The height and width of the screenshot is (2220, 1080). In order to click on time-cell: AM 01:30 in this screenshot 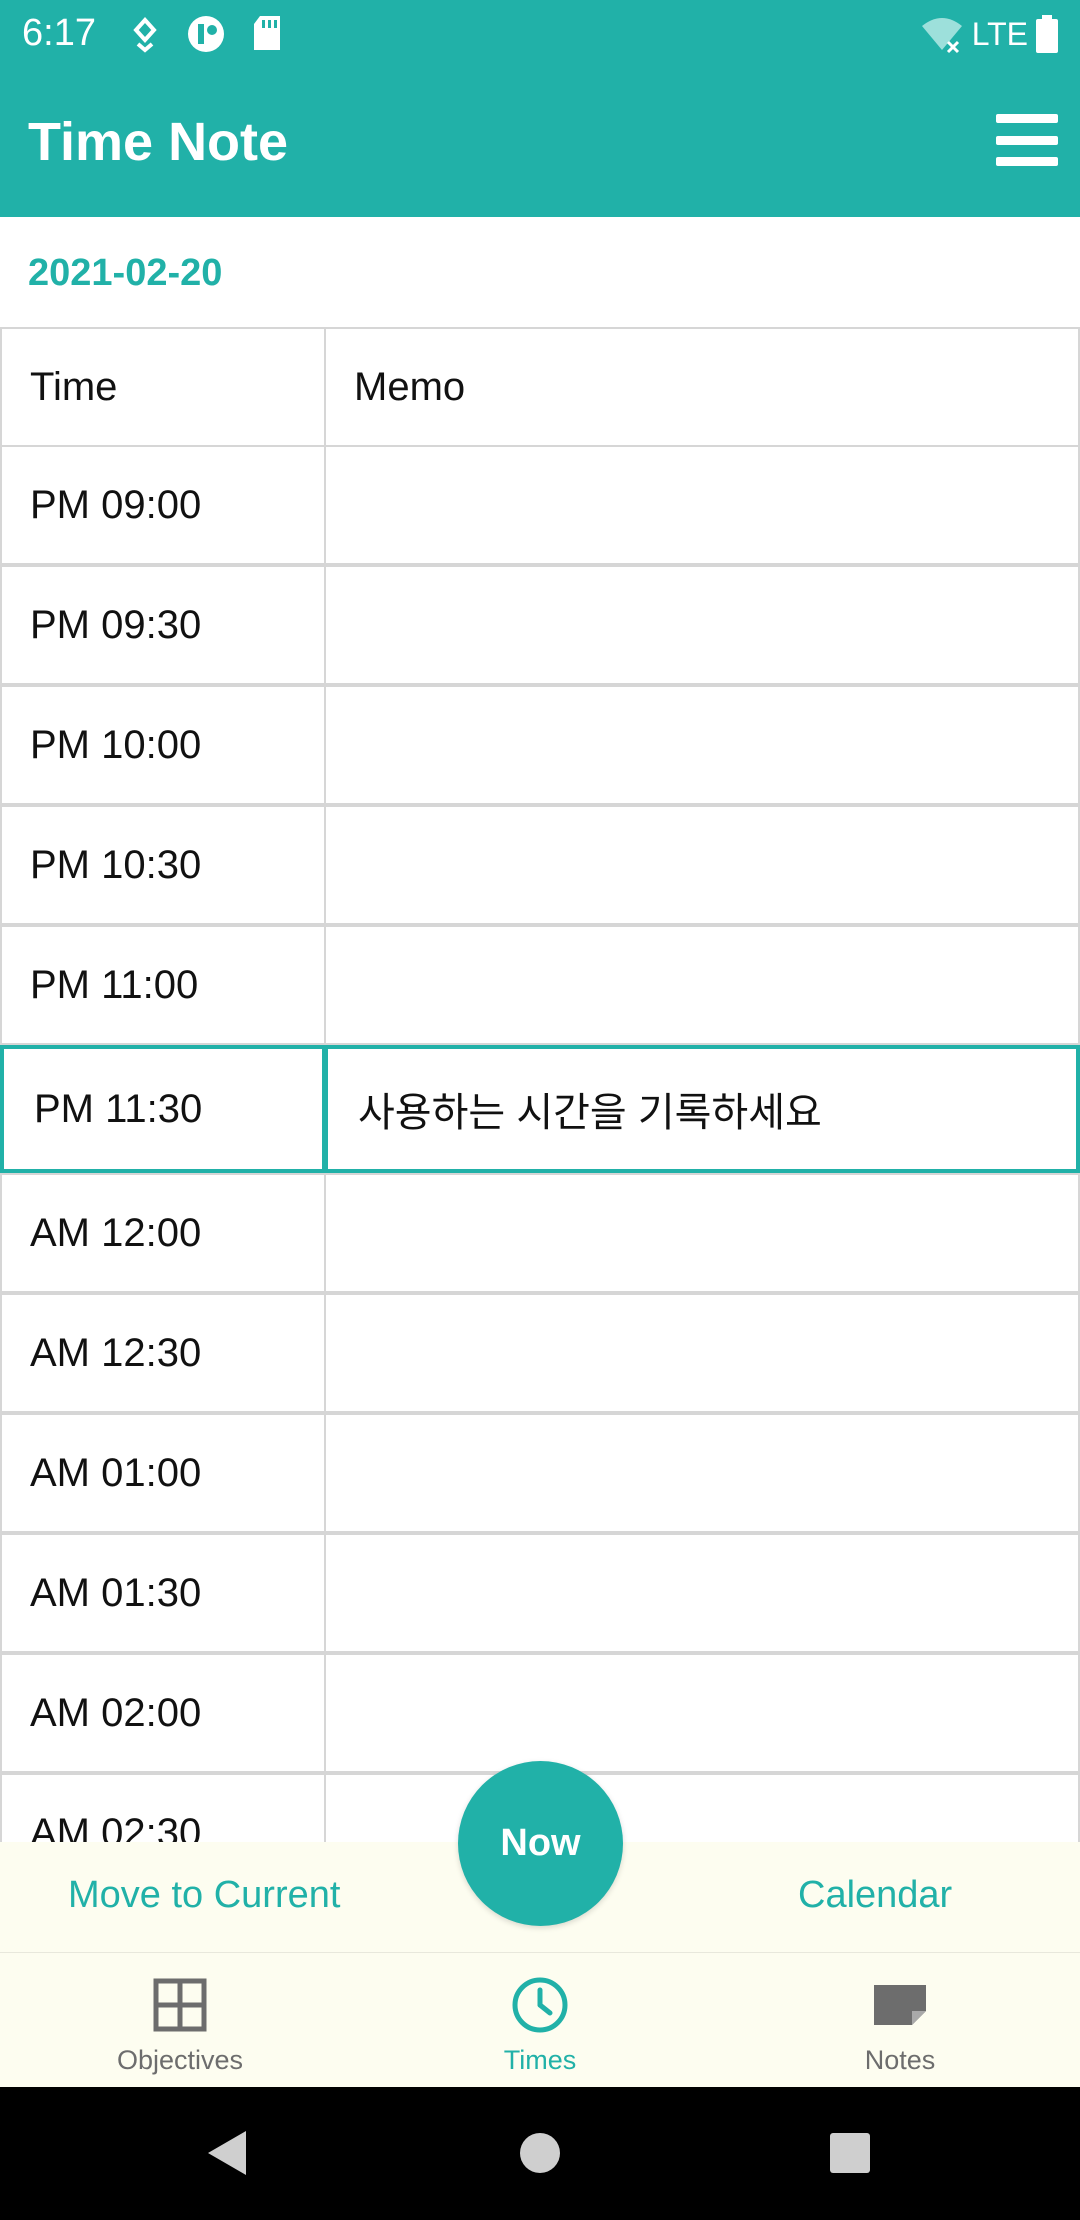, I will do `click(163, 1593)`.